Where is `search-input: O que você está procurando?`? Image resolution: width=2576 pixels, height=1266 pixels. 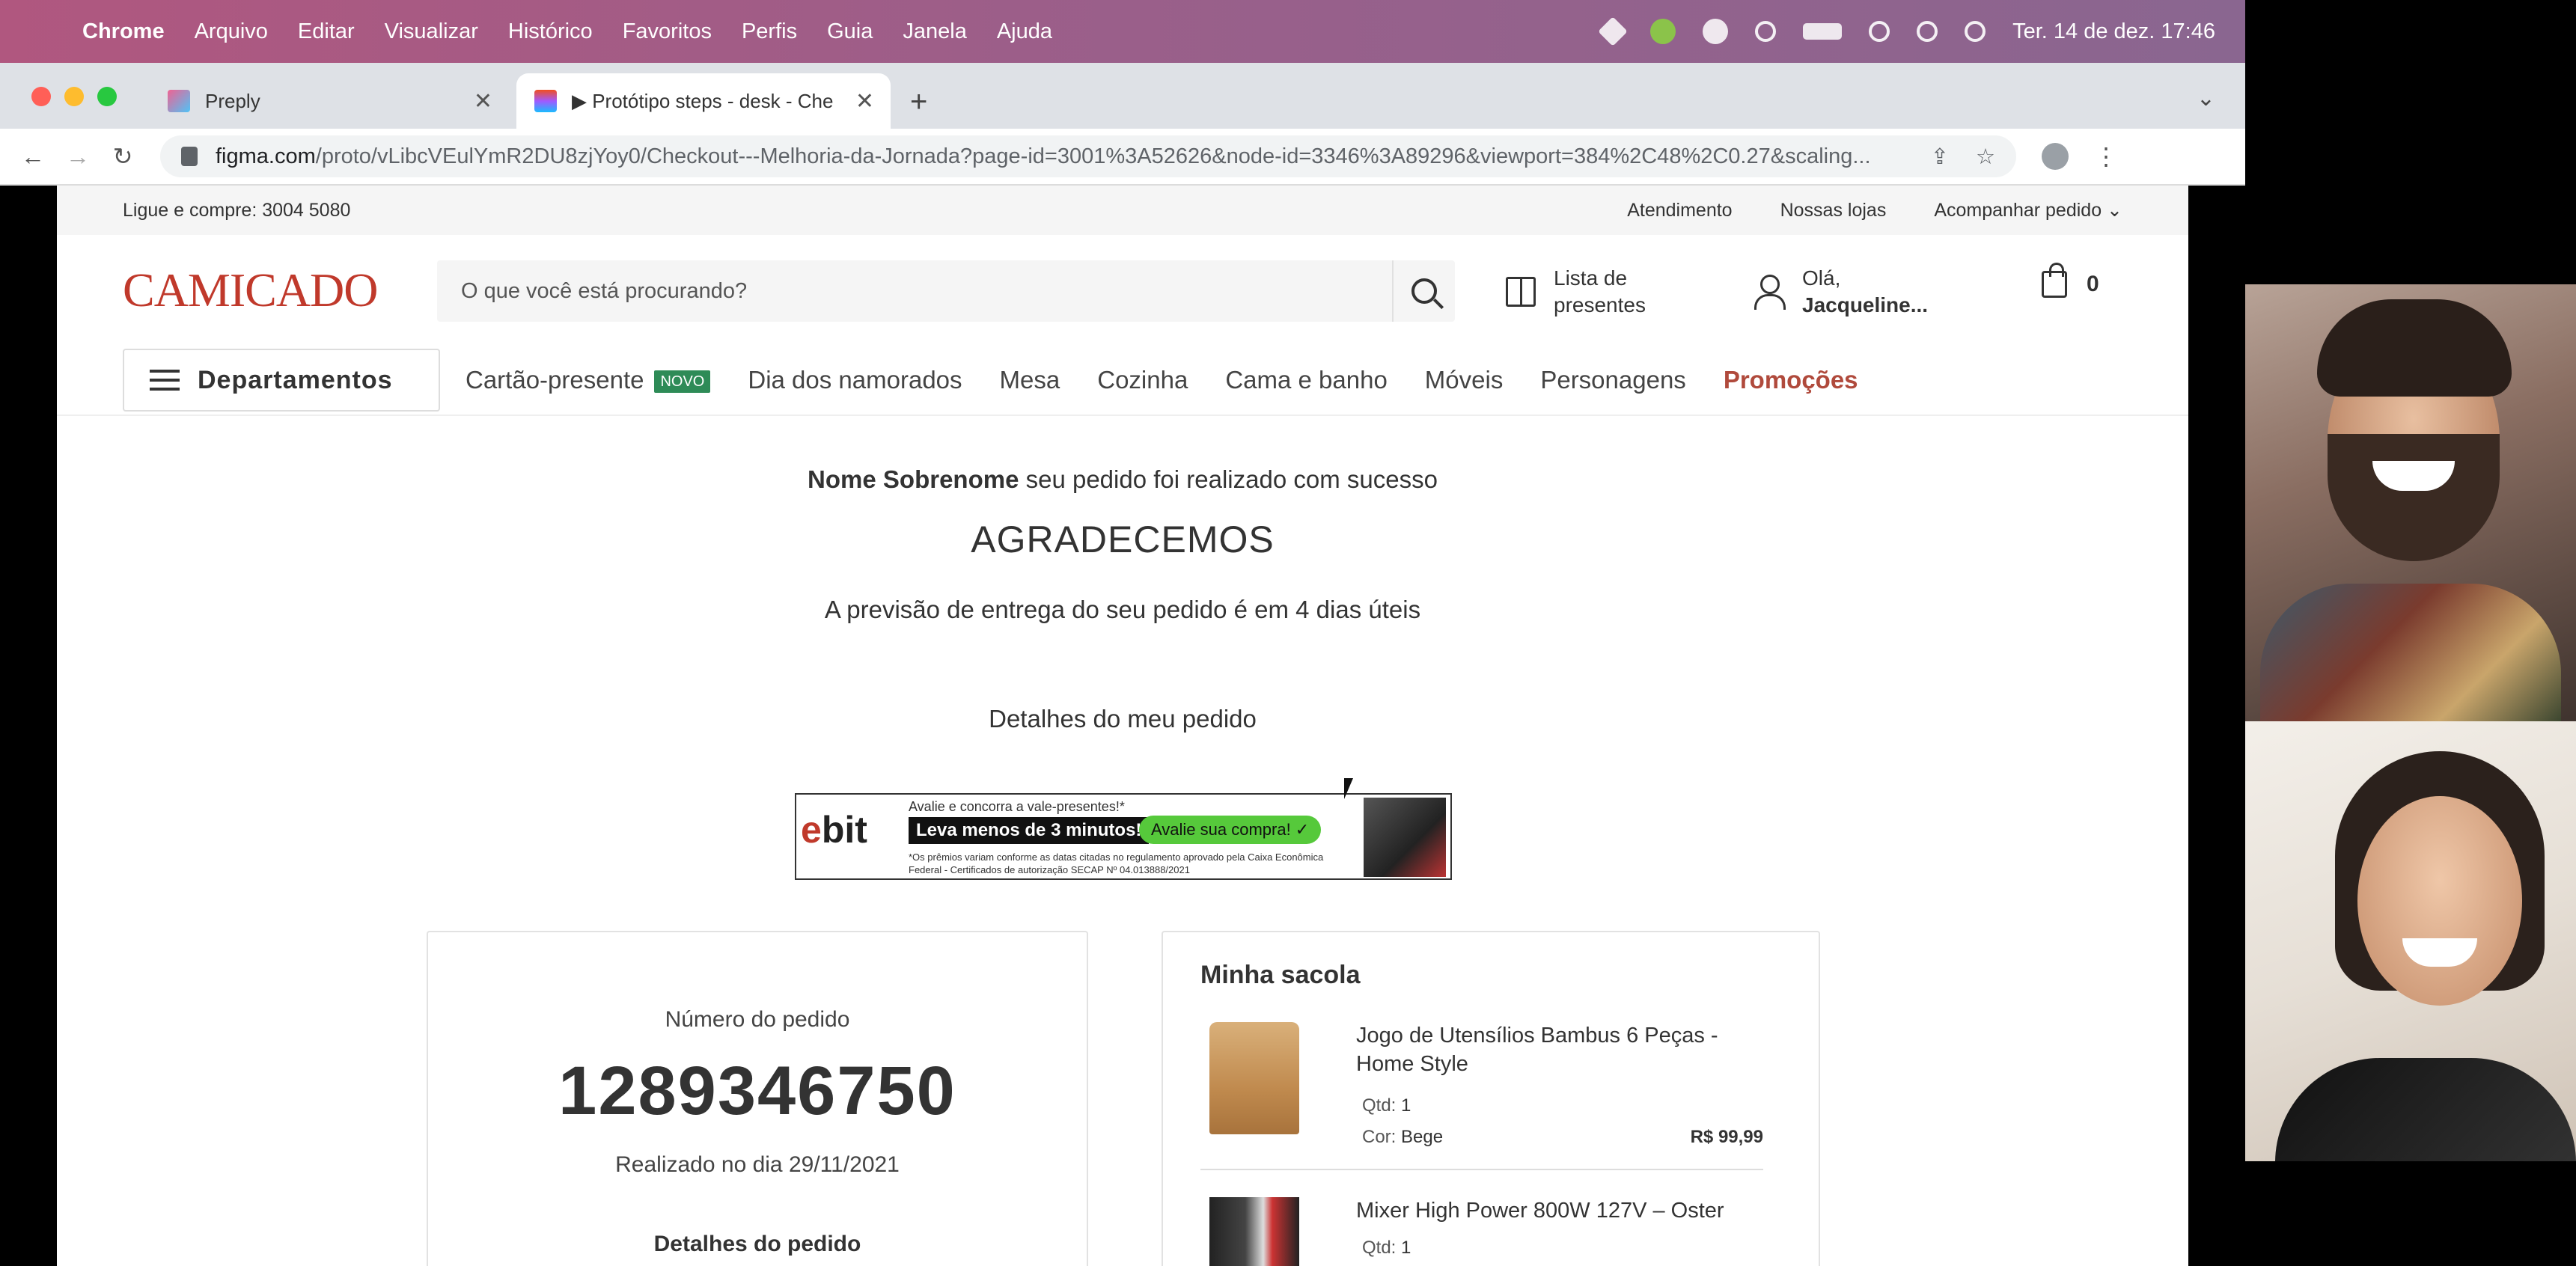 search-input: O que você está procurando? is located at coordinates (946, 291).